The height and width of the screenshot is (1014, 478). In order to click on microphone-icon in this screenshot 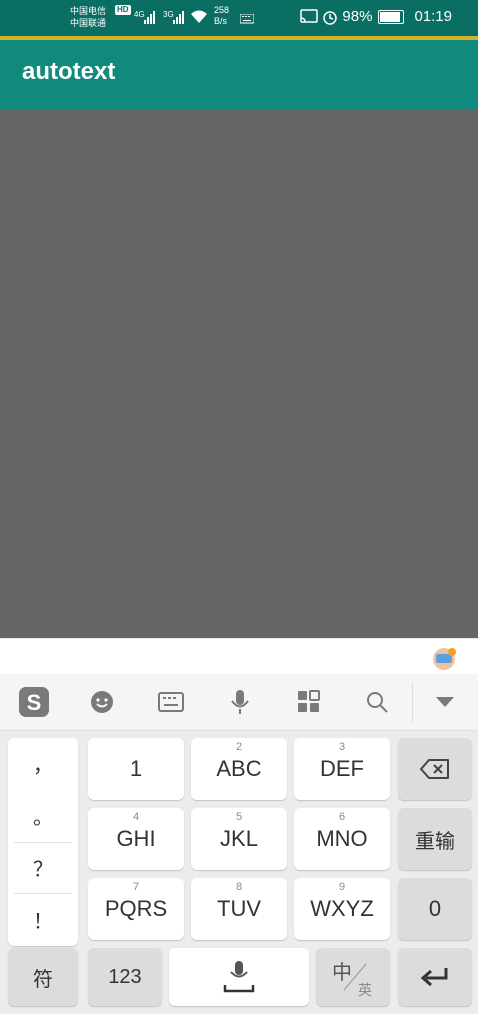, I will do `click(240, 702)`.